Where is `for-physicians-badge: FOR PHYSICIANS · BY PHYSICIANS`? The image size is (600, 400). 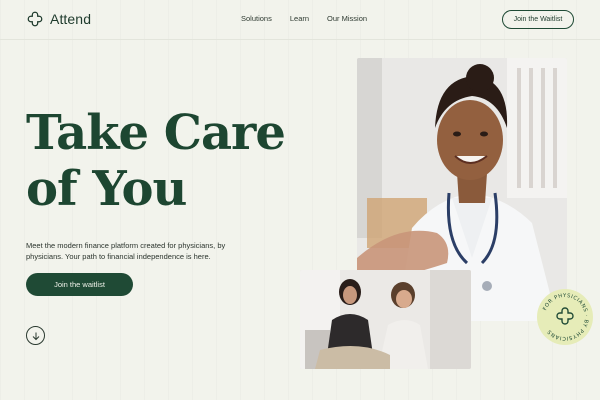
for-physicians-badge: FOR PHYSICIANS · BY PHYSICIANS is located at coordinates (565, 317).